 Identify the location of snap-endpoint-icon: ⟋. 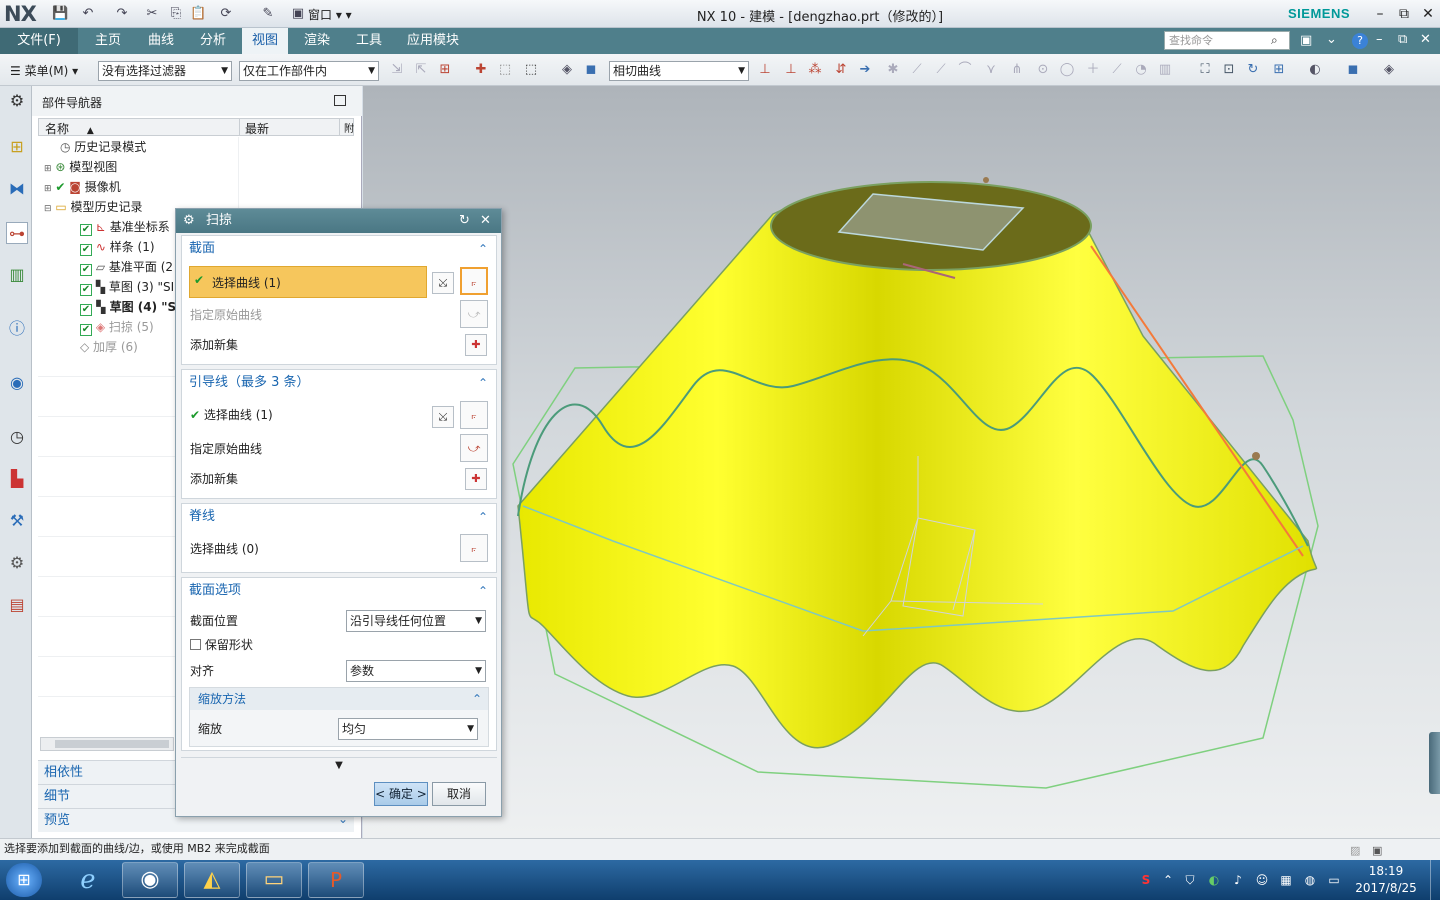
(917, 70).